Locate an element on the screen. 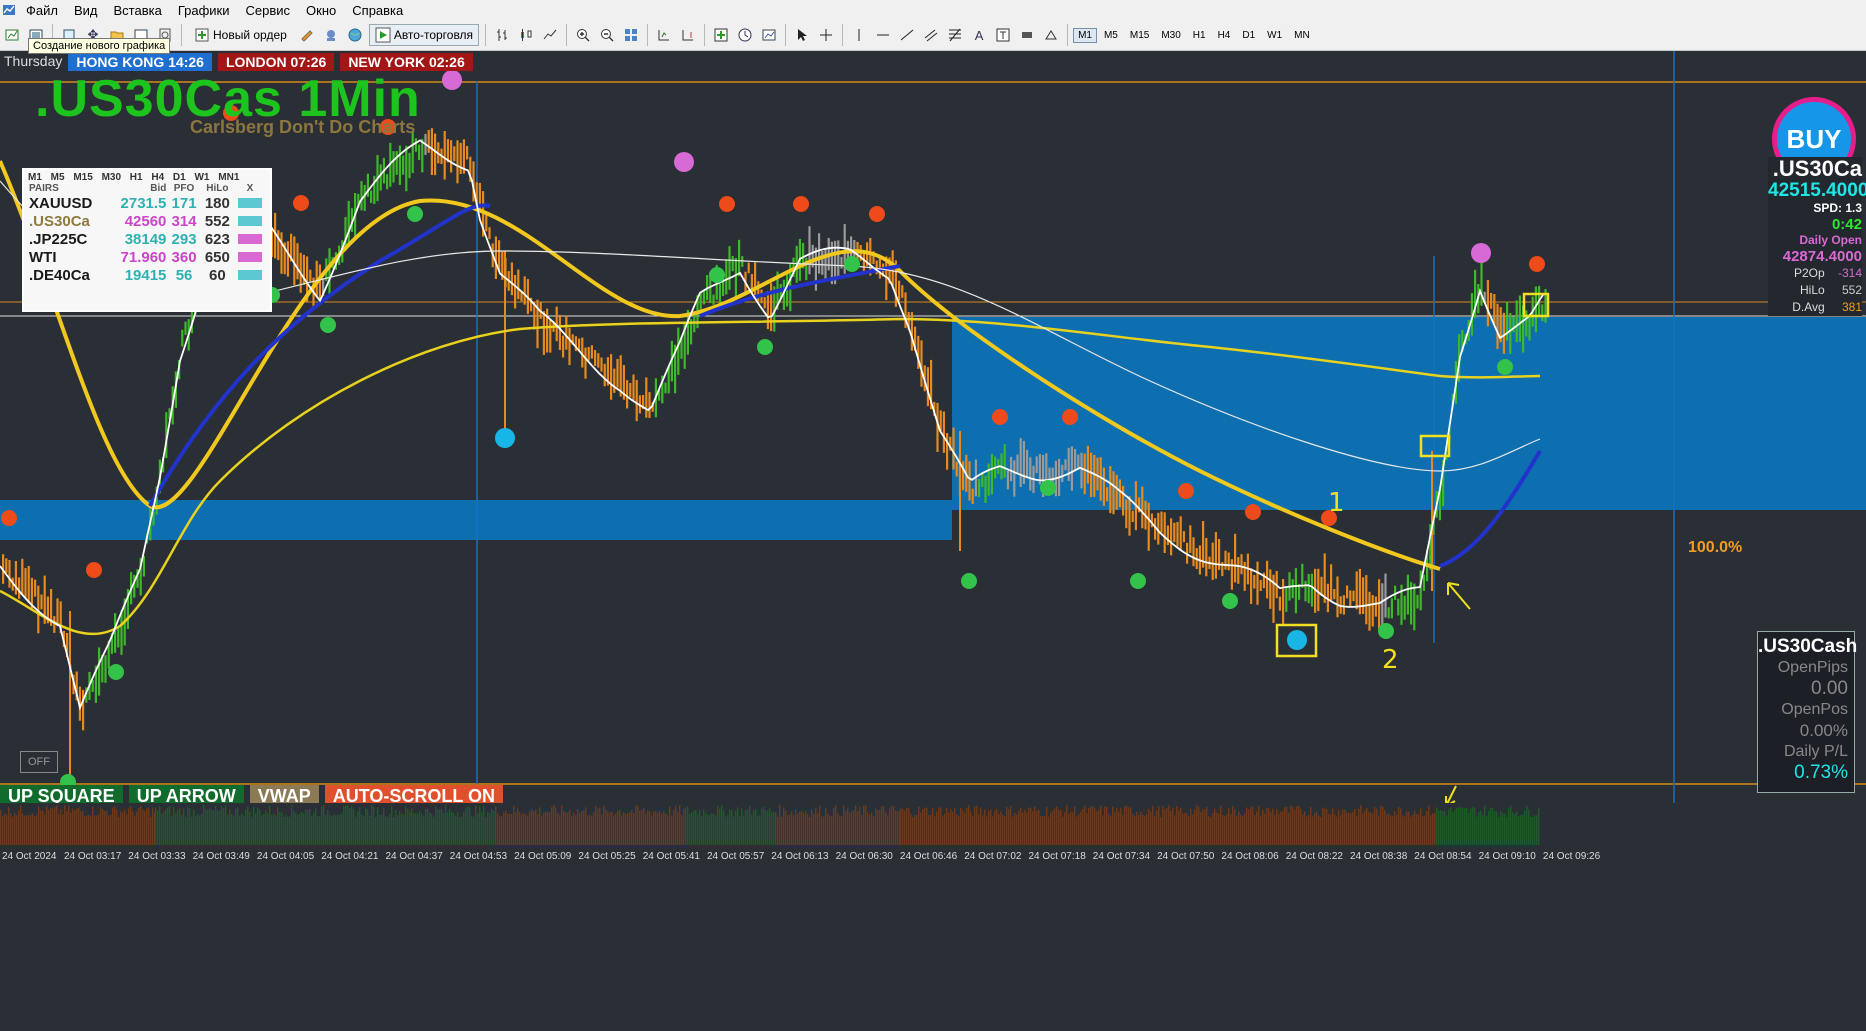 Image resolution: width=1866 pixels, height=1031 pixels. time-label: 24 Oct 06:30 is located at coordinates (864, 856).